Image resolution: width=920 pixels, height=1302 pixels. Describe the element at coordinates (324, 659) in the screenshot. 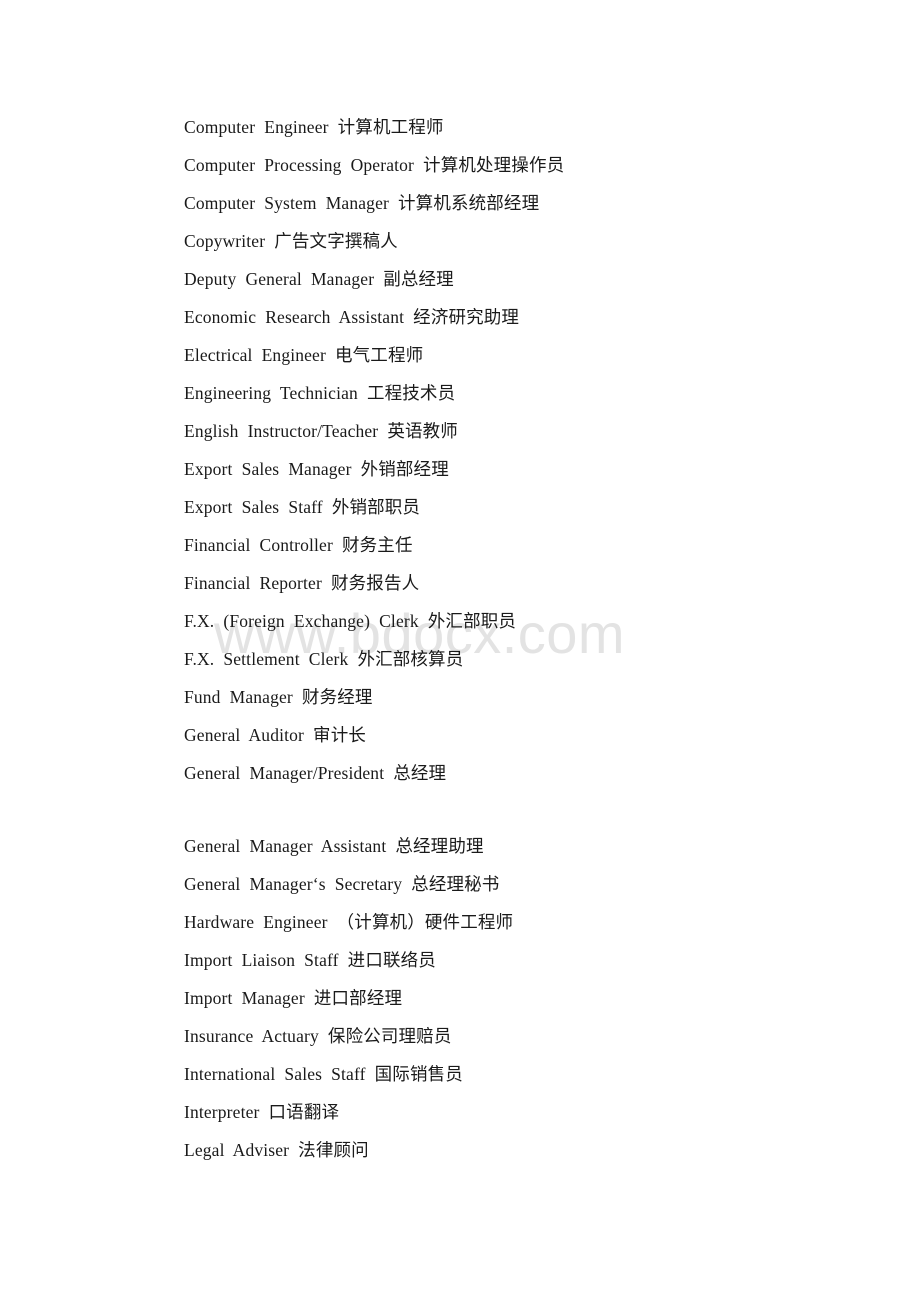

I see `glossary-line: F.X. Settlement Clerk 外汇部核算员` at that location.